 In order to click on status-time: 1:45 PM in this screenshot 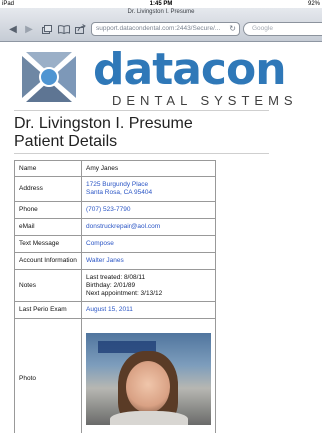, I will do `click(161, 4)`.